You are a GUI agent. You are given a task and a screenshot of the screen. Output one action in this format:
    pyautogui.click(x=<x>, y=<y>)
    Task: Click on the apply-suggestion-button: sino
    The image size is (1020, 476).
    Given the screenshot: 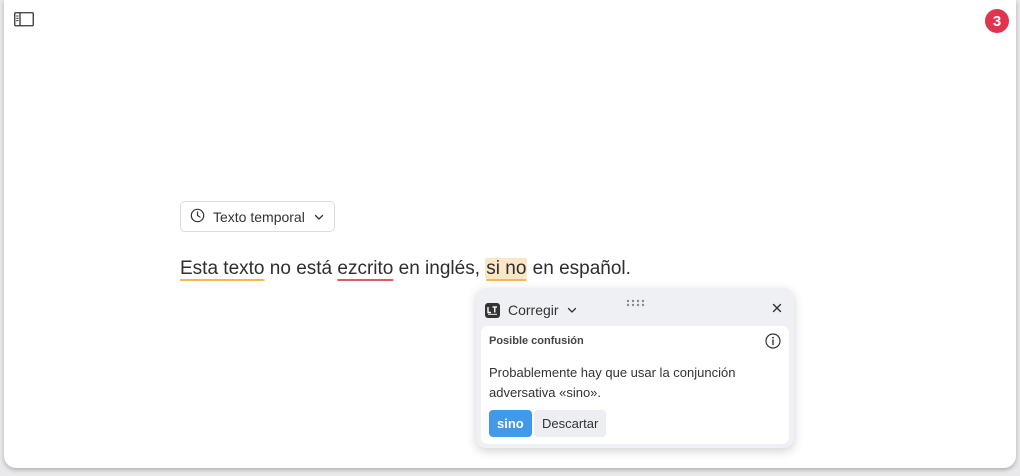 What is the action you would take?
    pyautogui.click(x=510, y=423)
    